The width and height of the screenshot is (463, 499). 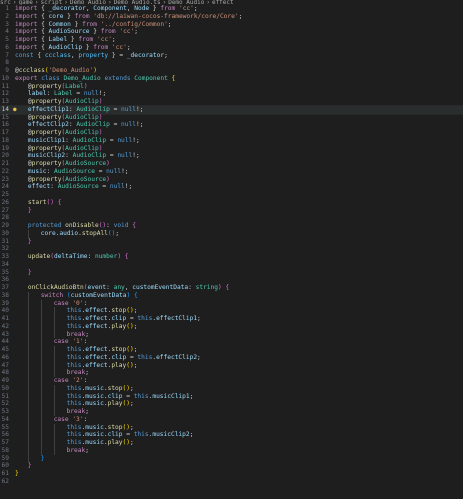 I want to click on code-line: 46 this.effect.clip = this.effectClip2;, so click(x=231, y=357).